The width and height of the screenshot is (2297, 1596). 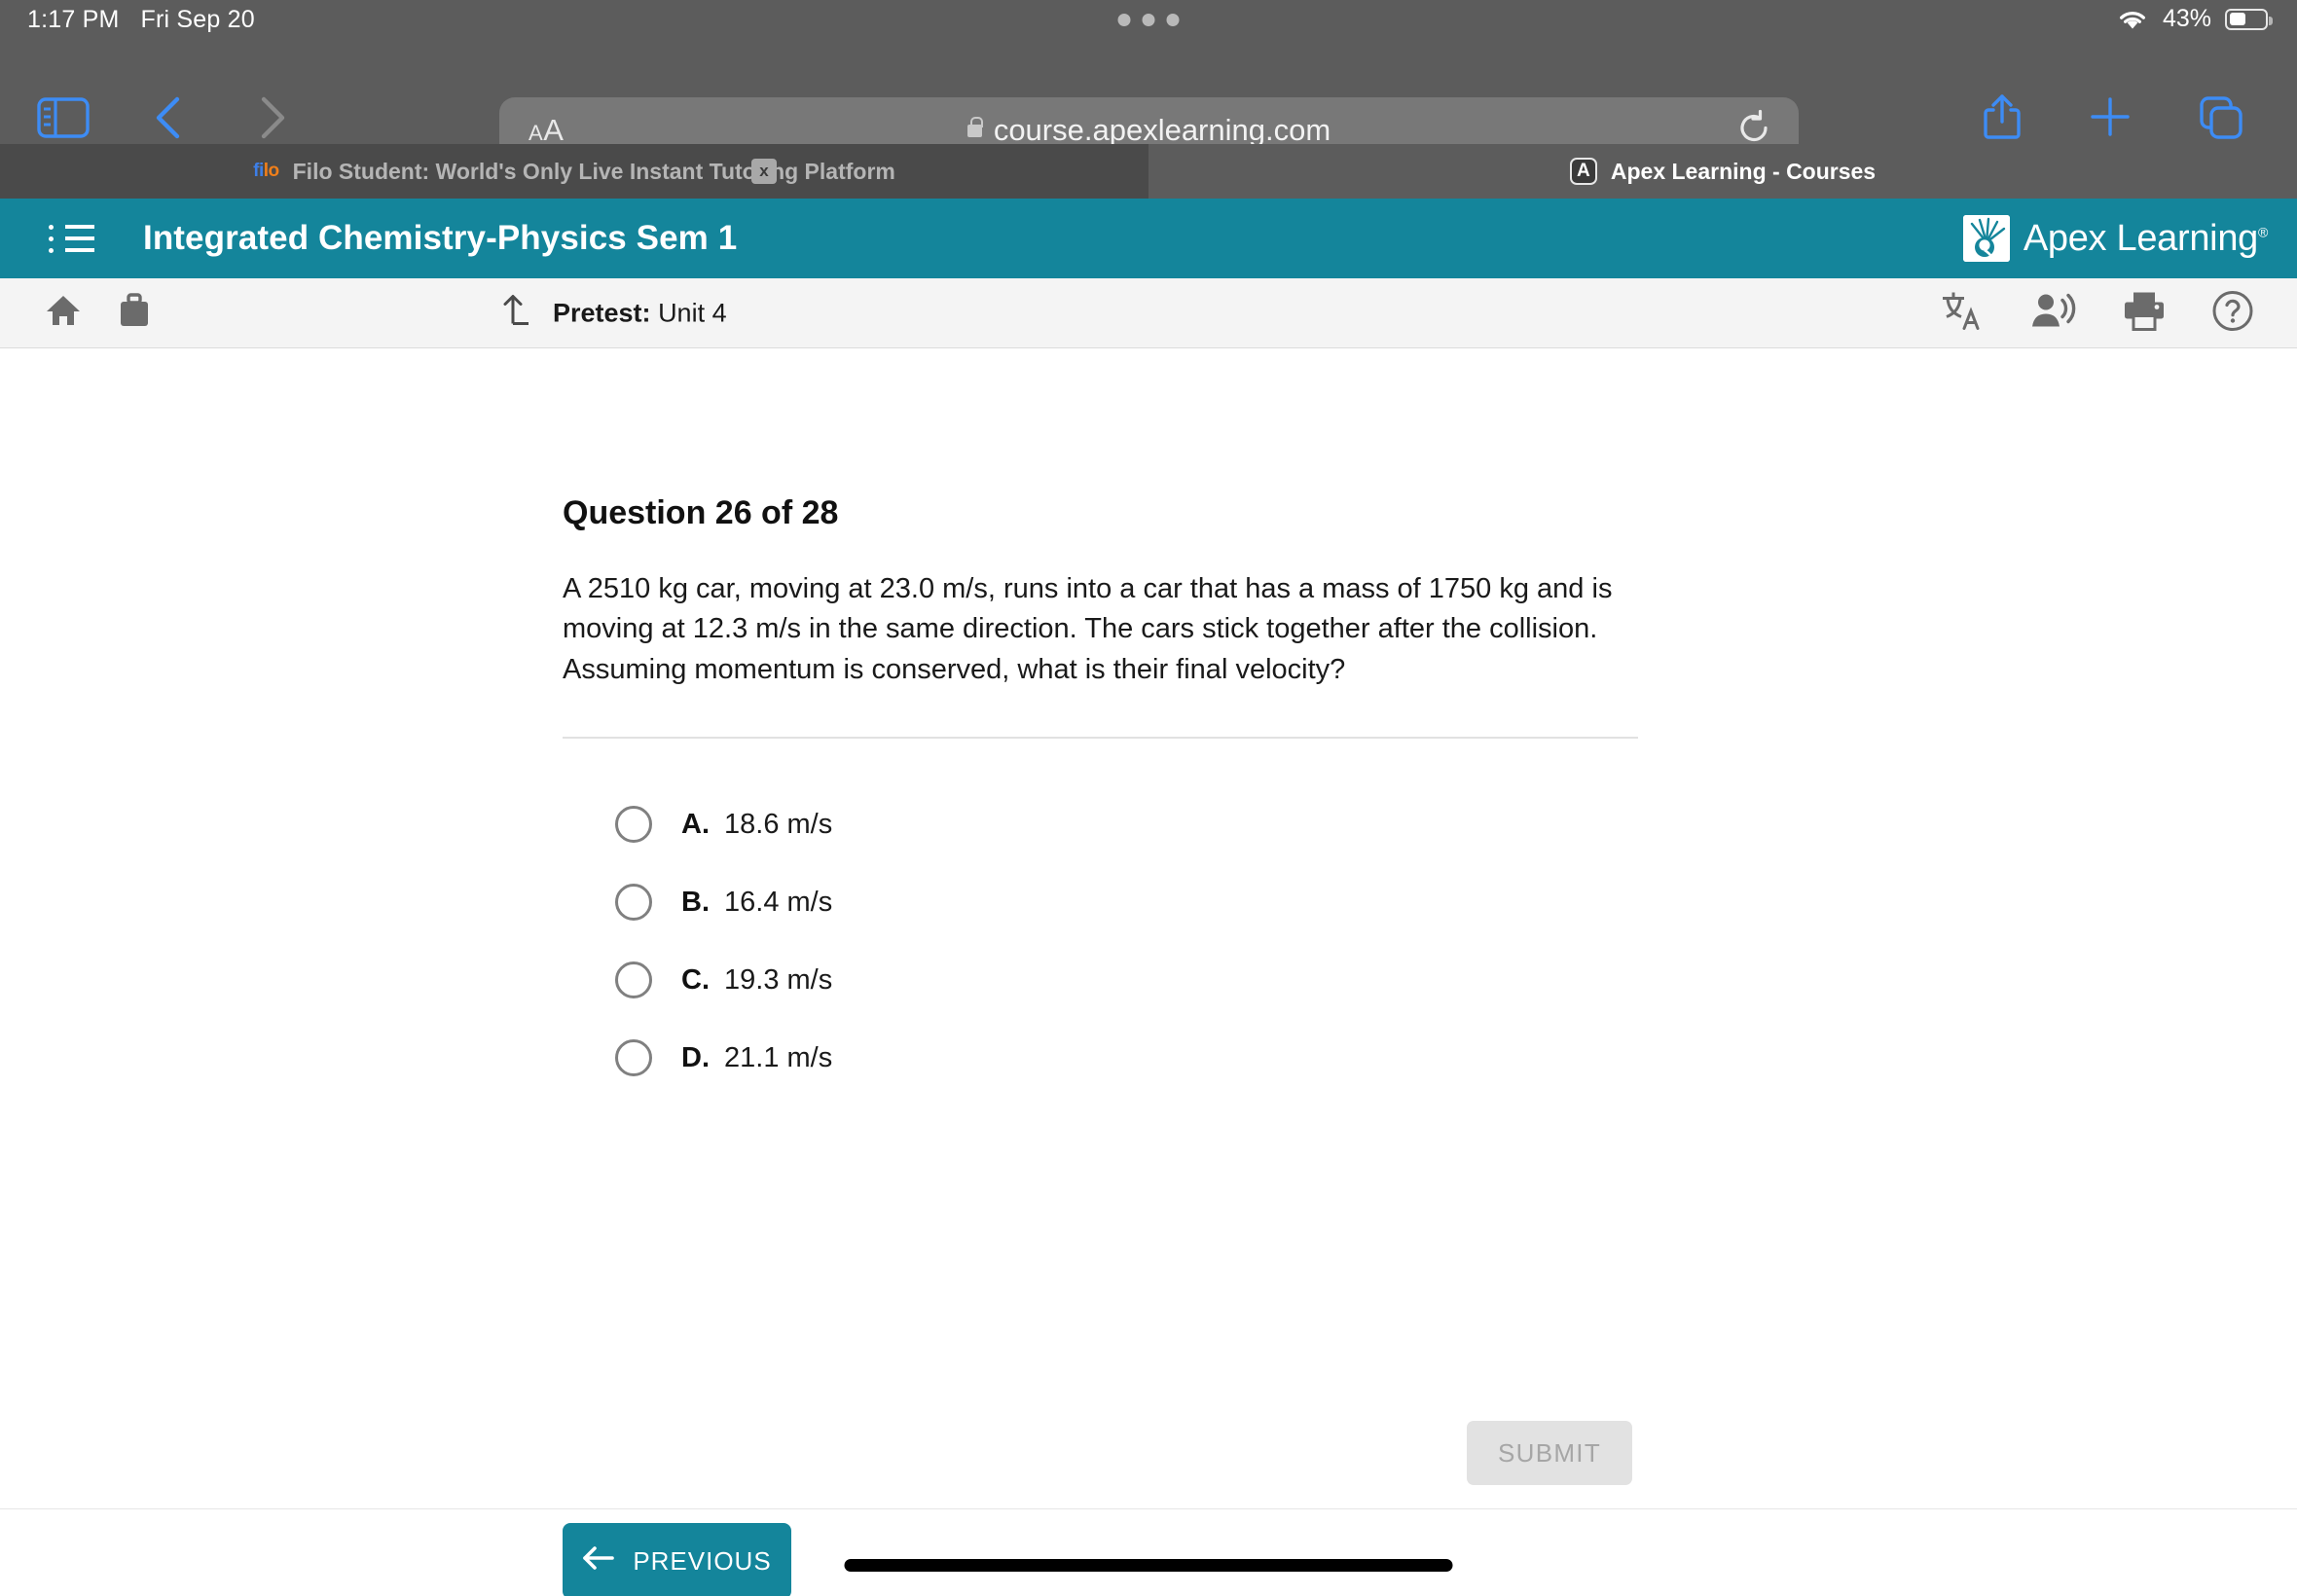 I want to click on activity-type: Pretest:, so click(x=602, y=312).